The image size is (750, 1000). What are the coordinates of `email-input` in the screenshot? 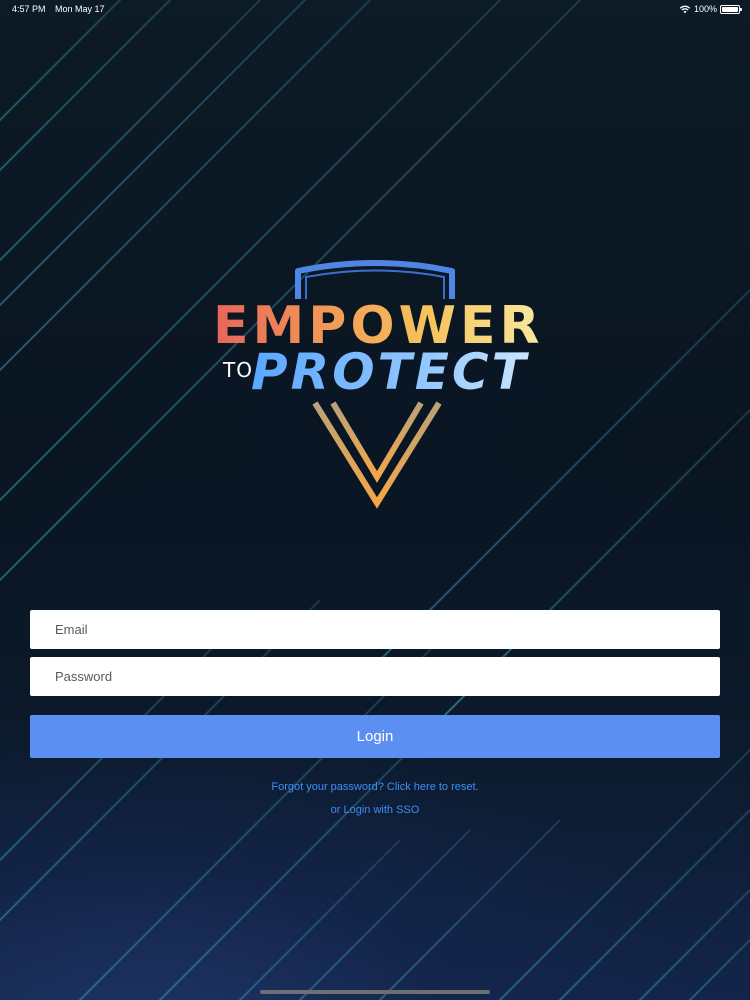 It's located at (375, 629).